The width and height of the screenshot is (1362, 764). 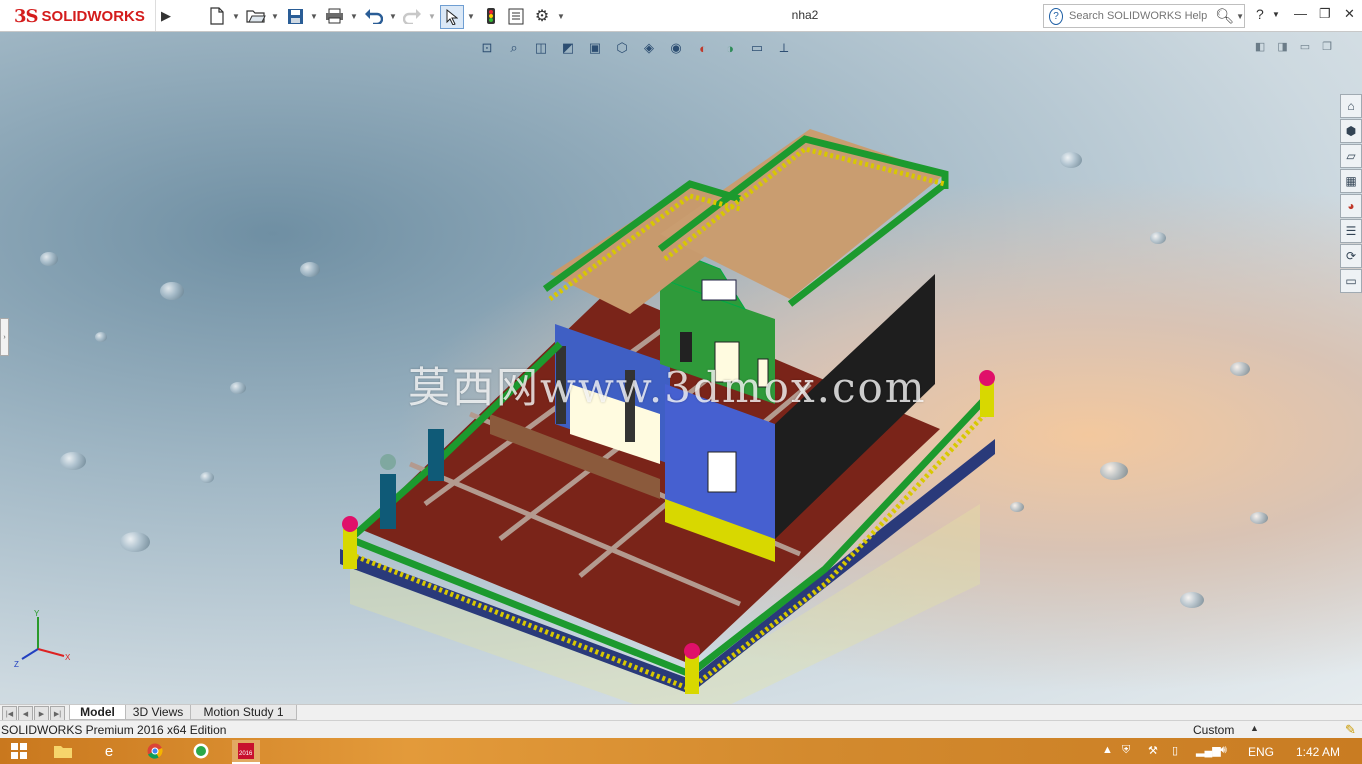 What do you see at coordinates (1325, 14) in the screenshot?
I see `restore-button: ❐` at bounding box center [1325, 14].